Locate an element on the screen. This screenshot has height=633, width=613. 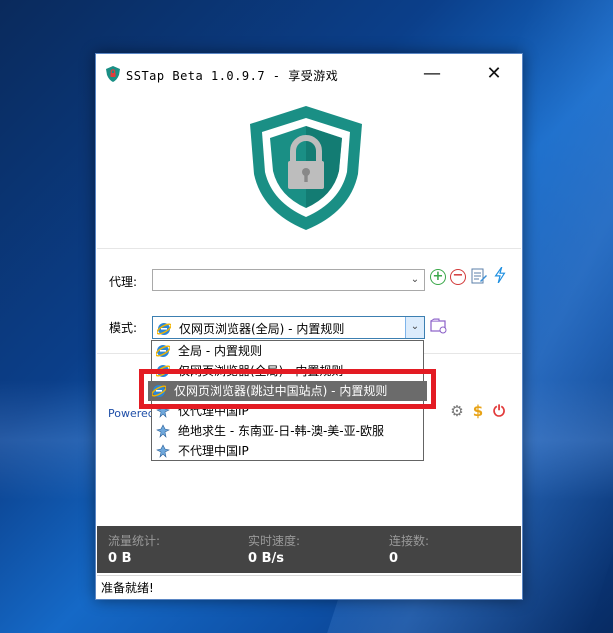
connections-label: 连接数: is located at coordinates (409, 541).